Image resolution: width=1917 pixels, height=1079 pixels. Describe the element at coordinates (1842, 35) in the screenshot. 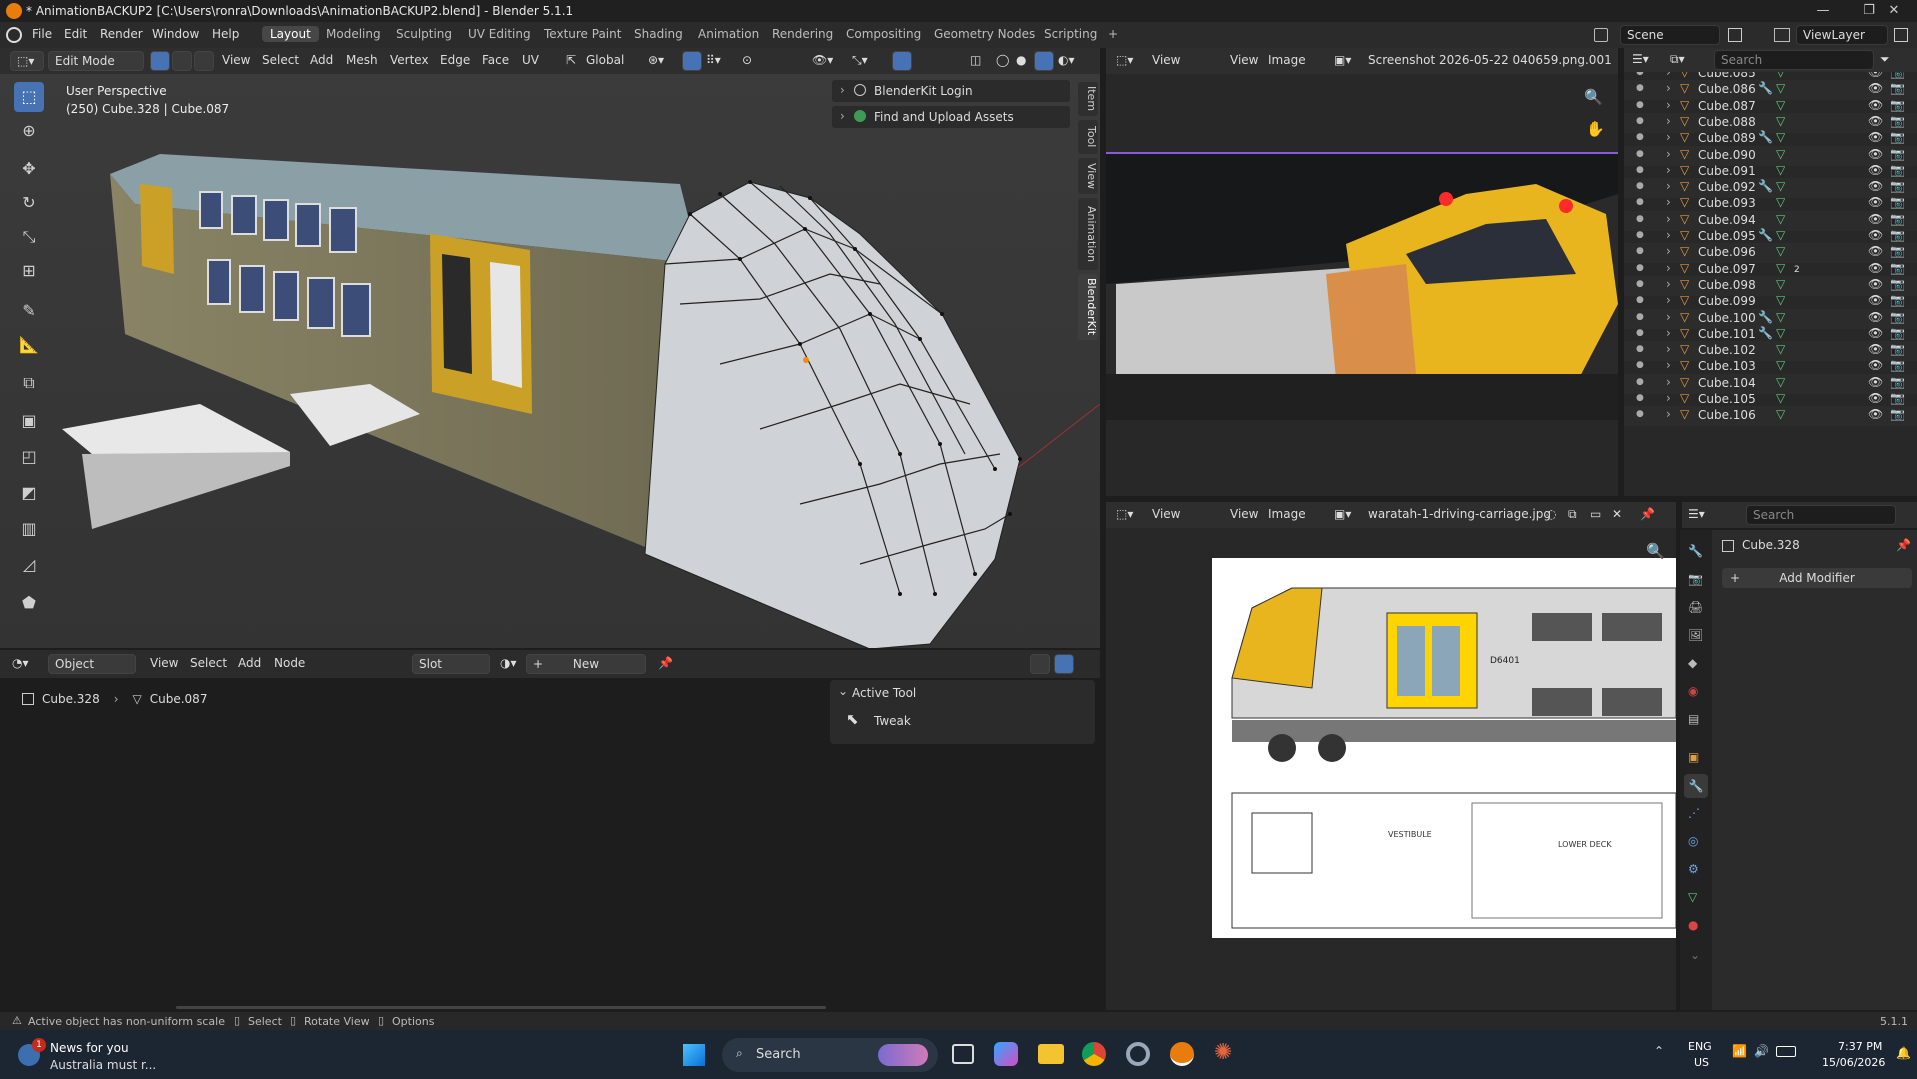

I see `view-layer-selector: ViewLayer` at that location.